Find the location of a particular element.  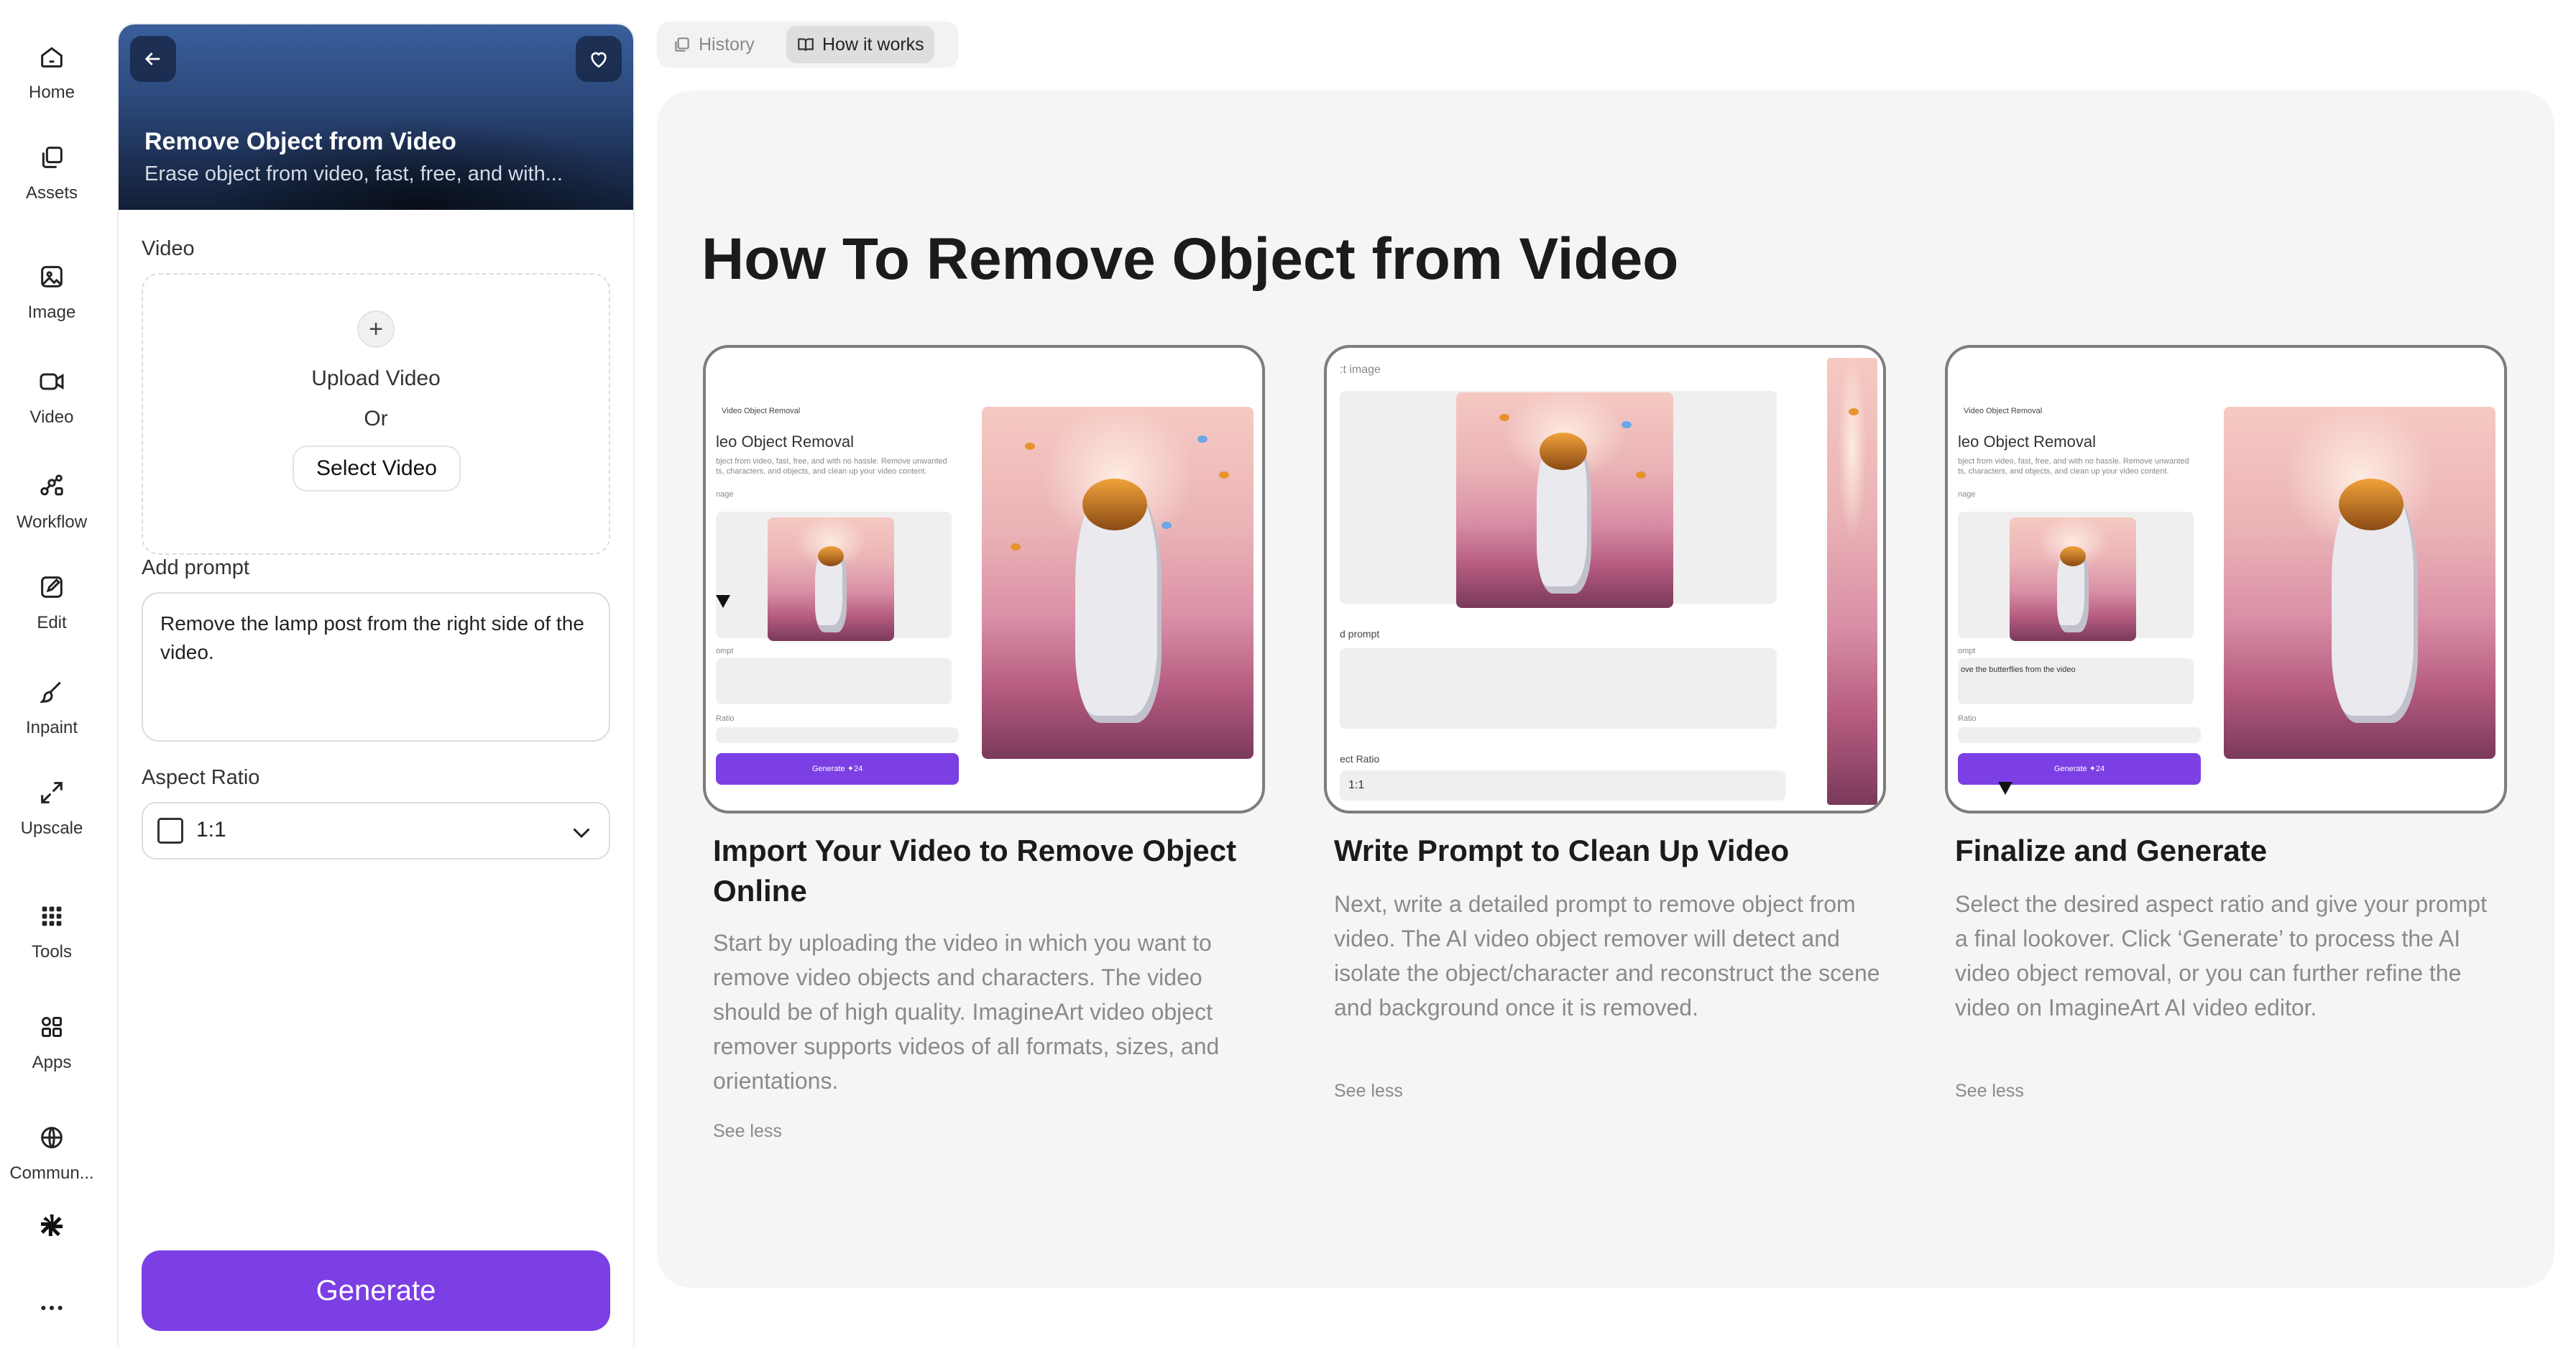

upload-plus-icon: + is located at coordinates (376, 329).